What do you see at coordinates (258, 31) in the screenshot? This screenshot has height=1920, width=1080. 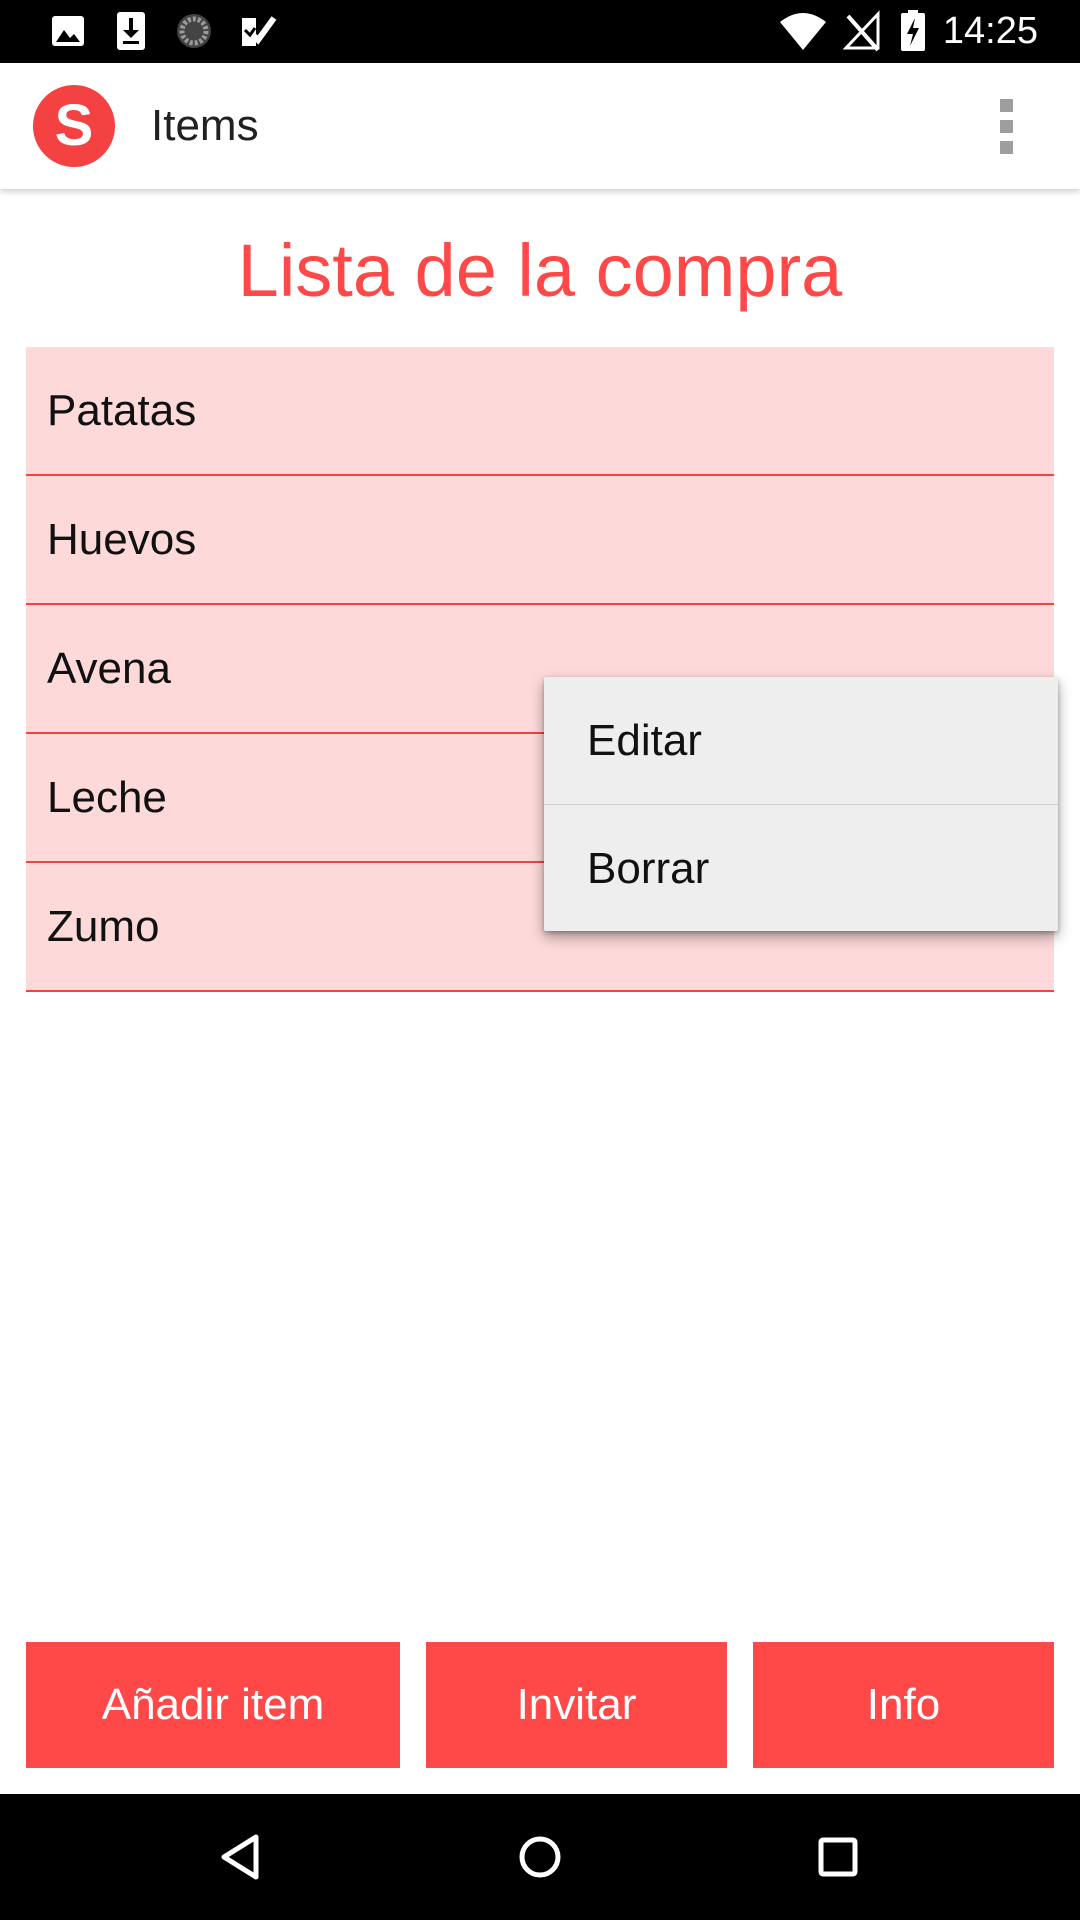 I see `checklist-icon` at bounding box center [258, 31].